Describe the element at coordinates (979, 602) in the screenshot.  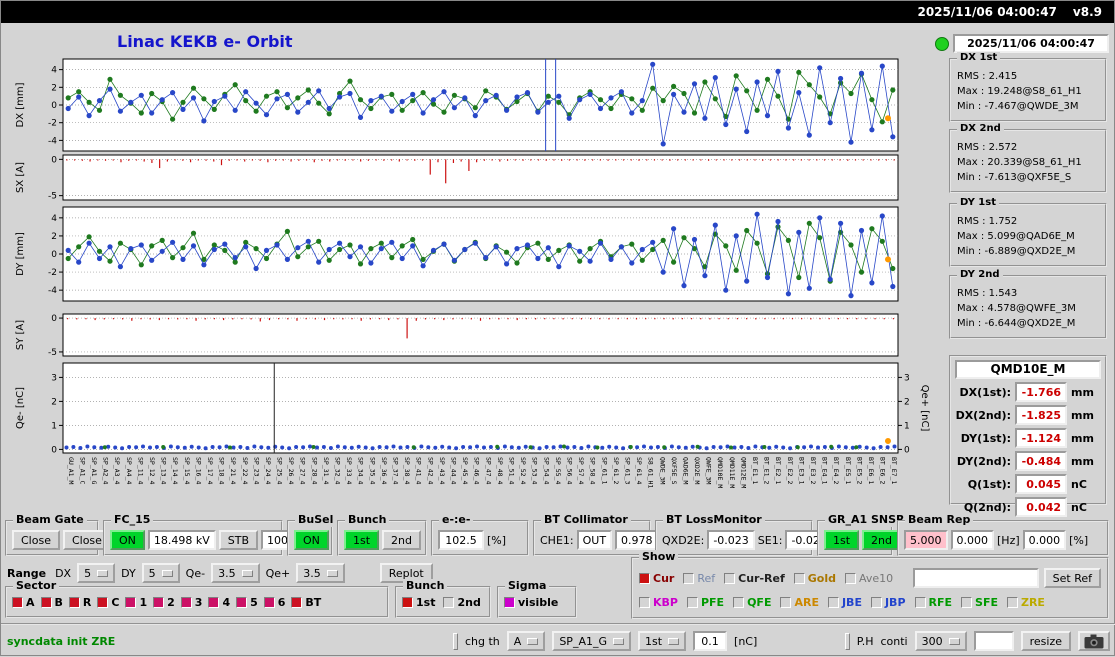
I see `show-check-sfe-7: SFE` at that location.